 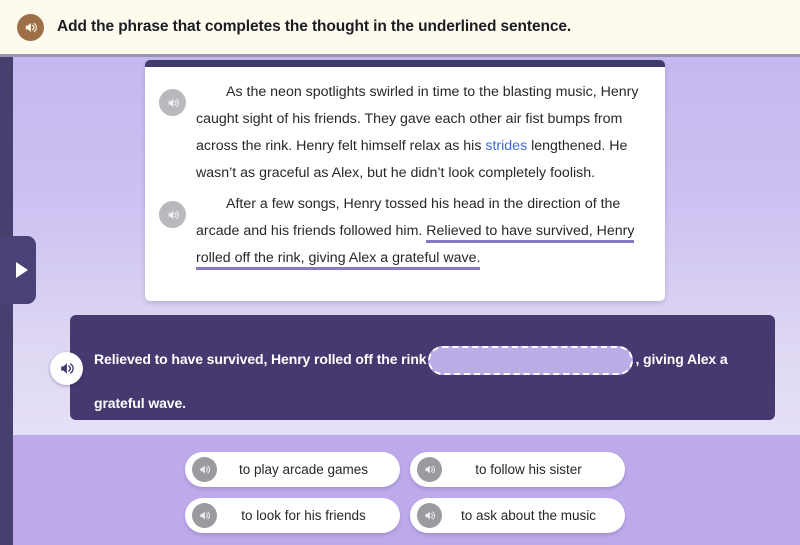 I want to click on choice-option-3-label: to look for his friends, so click(x=303, y=515).